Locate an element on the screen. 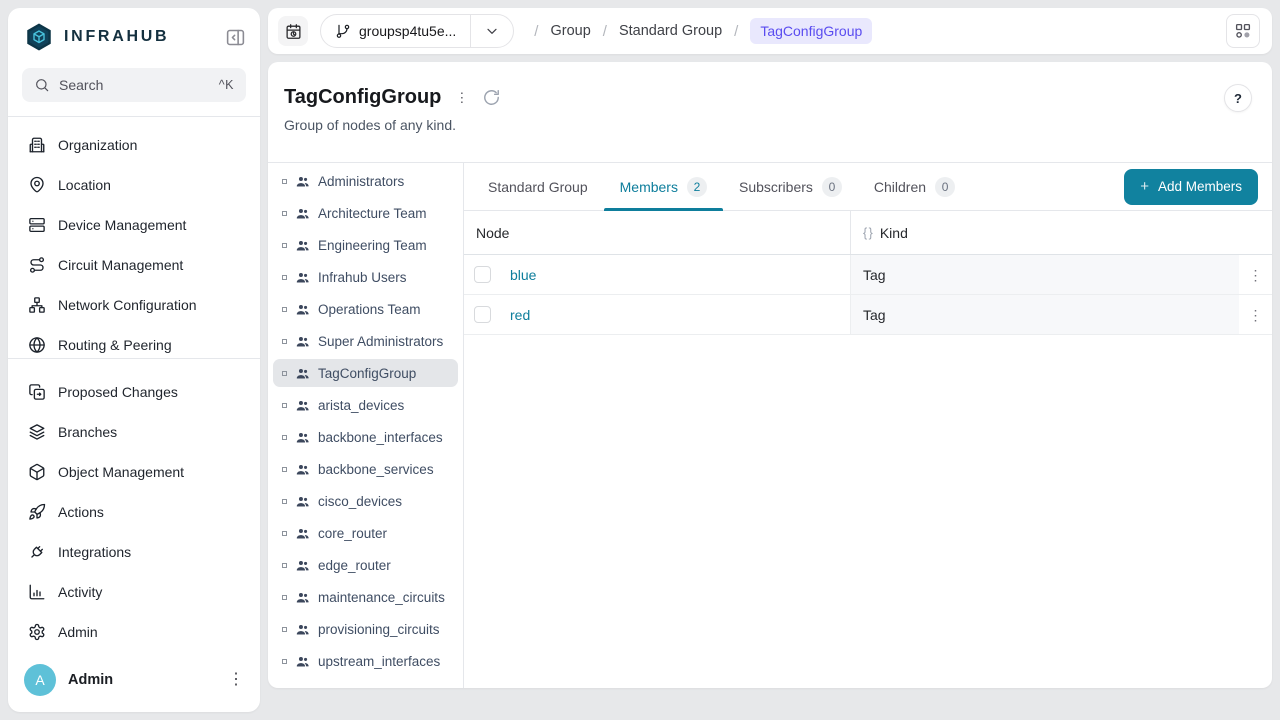  sidebar-item-organization: Organization is located at coordinates (134, 145).